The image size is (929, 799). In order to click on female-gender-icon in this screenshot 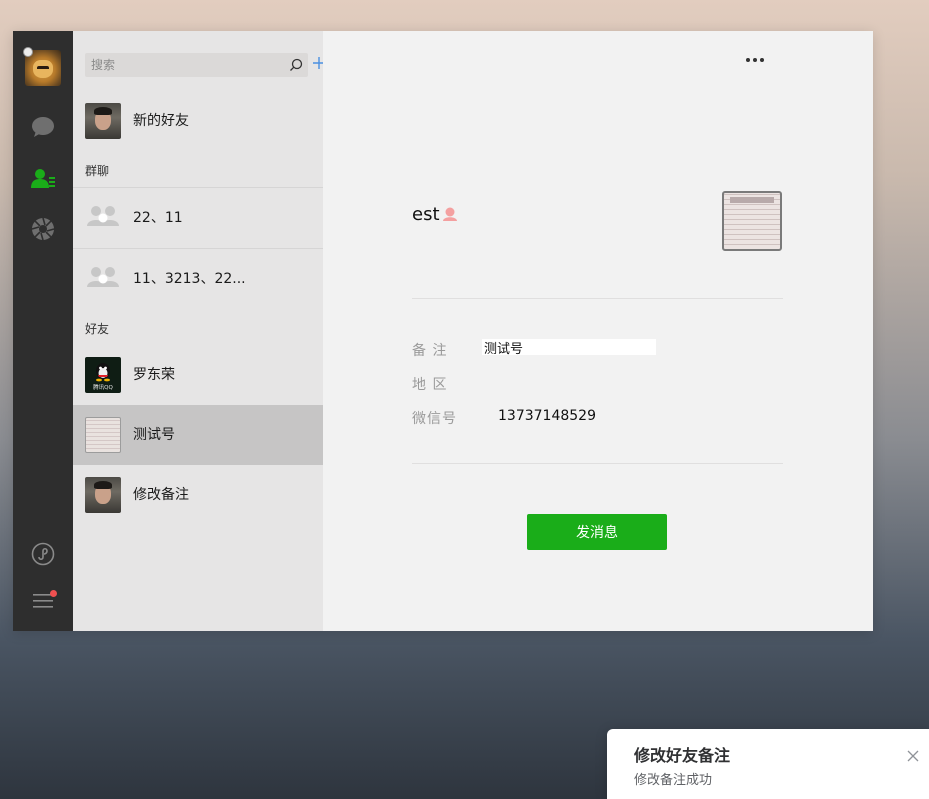, I will do `click(450, 214)`.